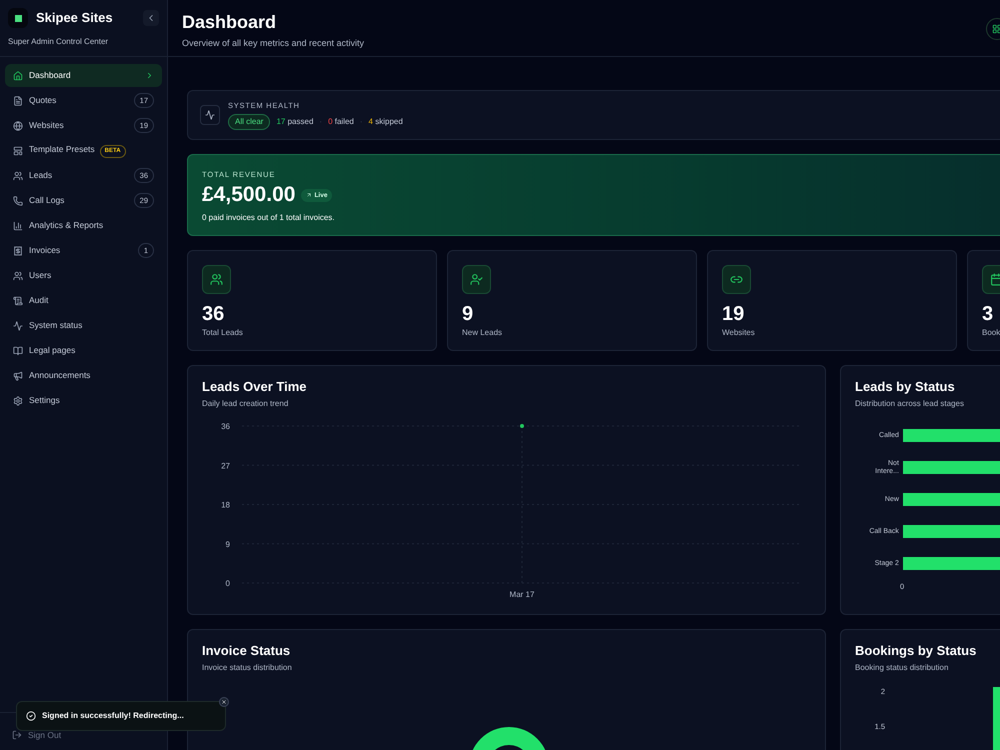 This screenshot has height=750, width=1000. Describe the element at coordinates (249, 195) in the screenshot. I see `revenue-amount: £4,500.00` at that location.